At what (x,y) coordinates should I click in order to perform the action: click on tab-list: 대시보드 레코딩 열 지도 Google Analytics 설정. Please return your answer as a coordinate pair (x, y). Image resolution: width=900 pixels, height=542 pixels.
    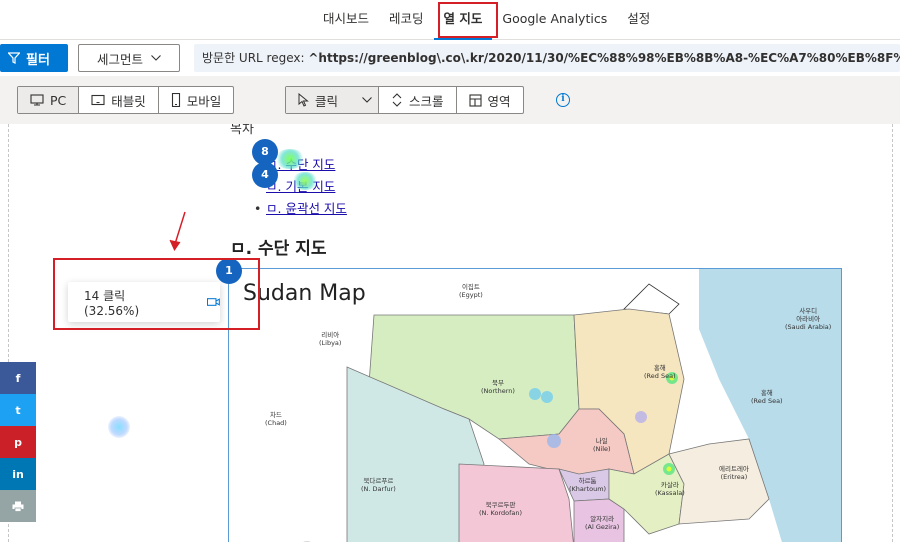
    Looking at the image, I should click on (486, 20).